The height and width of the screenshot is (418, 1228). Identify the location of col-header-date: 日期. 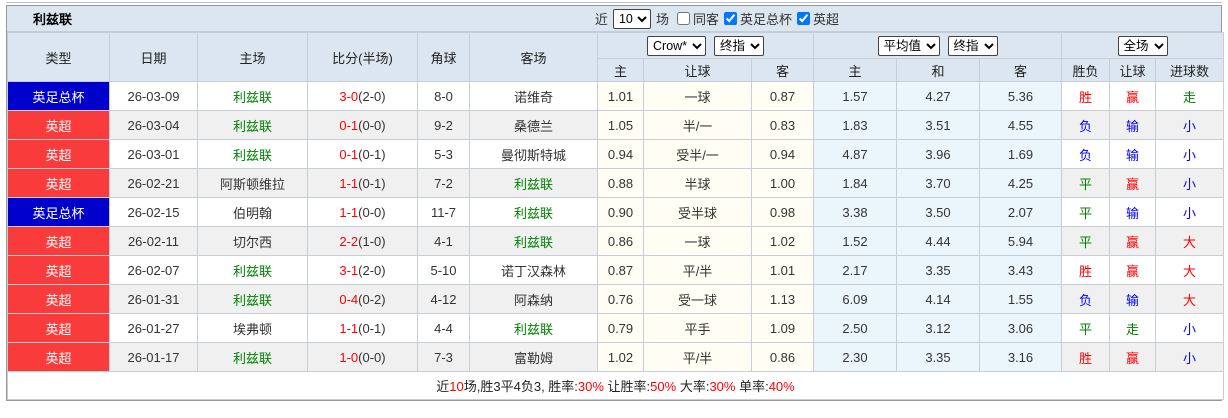
(153, 57).